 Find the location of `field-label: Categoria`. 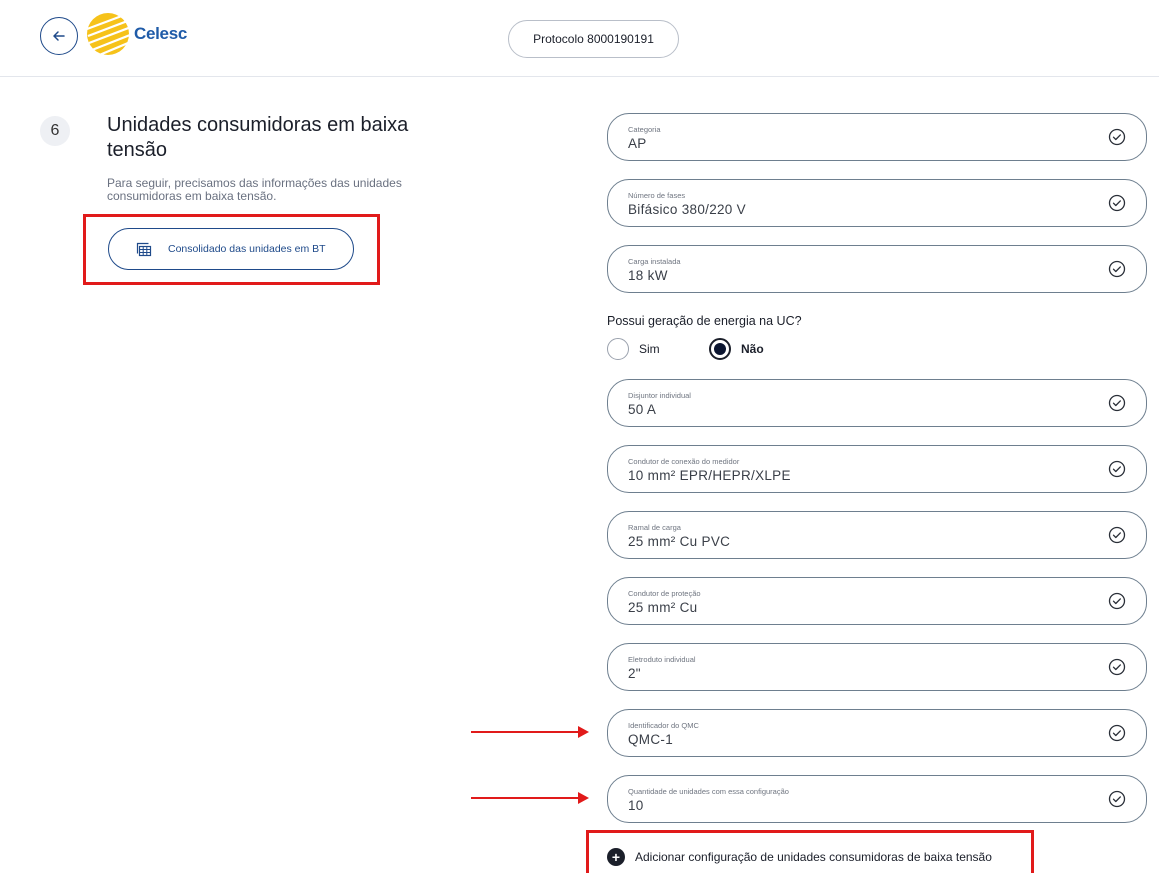

field-label: Categoria is located at coordinates (644, 129).